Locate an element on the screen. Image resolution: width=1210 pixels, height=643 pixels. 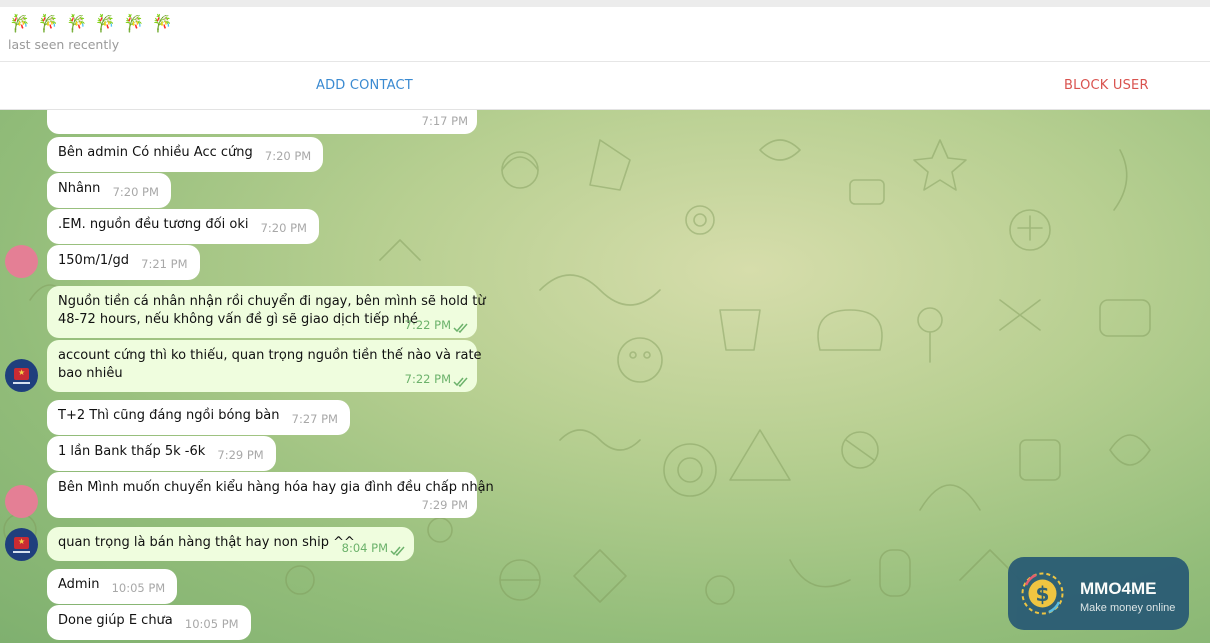
message-text: Admin is located at coordinates (79, 584).